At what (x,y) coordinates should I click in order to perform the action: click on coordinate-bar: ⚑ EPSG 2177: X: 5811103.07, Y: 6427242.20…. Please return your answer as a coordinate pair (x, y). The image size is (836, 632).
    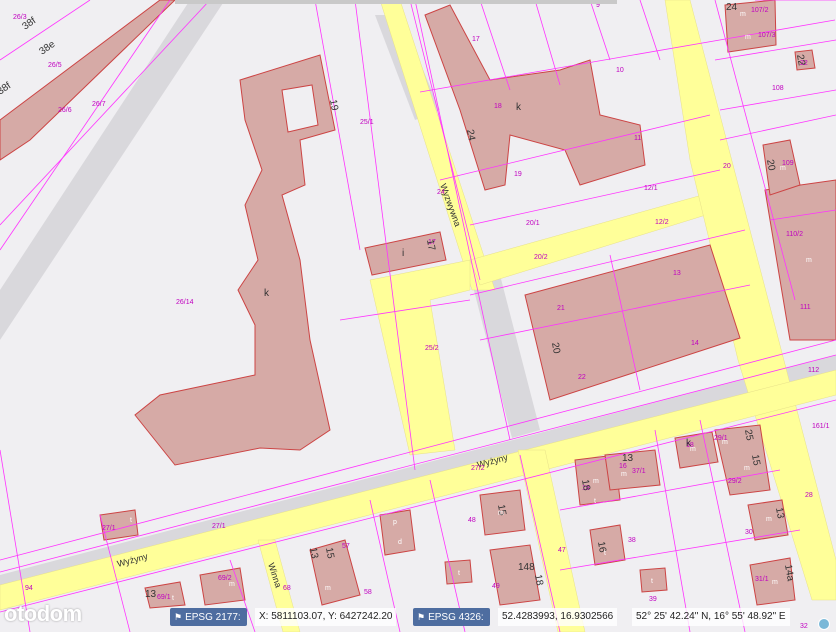
    Looking at the image, I should click on (418, 618).